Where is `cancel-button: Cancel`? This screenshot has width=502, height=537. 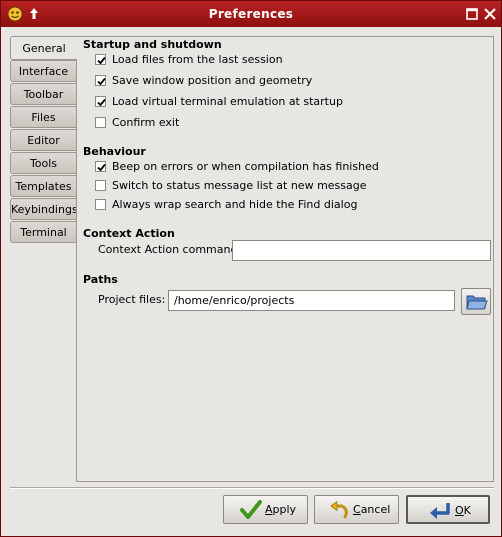 cancel-button: Cancel is located at coordinates (356, 509).